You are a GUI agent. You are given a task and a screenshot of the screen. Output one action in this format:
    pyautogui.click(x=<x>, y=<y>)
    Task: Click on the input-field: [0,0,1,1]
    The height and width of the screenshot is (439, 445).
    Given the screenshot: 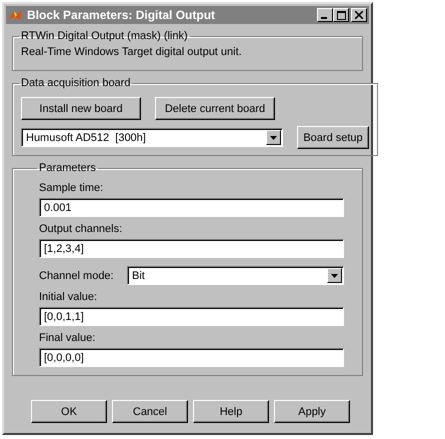 What is the action you would take?
    pyautogui.click(x=191, y=316)
    